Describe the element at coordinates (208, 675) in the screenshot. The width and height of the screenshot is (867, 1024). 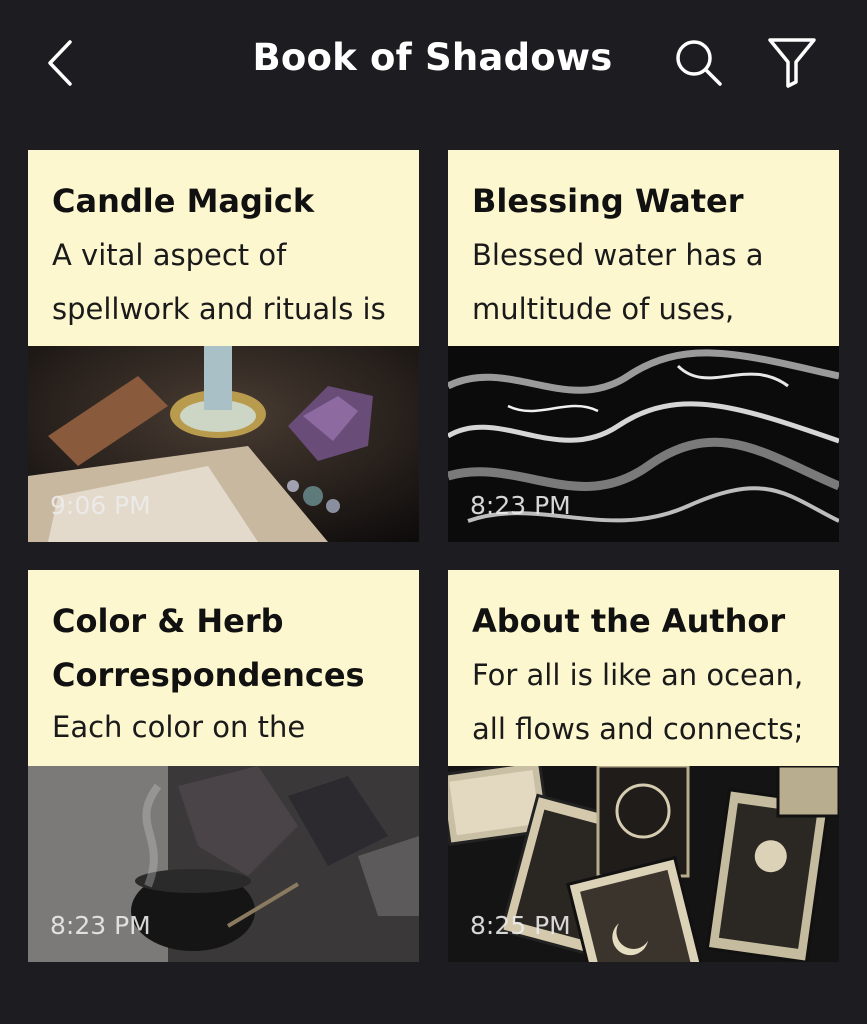
I see `note-title-line: Correspondences` at that location.